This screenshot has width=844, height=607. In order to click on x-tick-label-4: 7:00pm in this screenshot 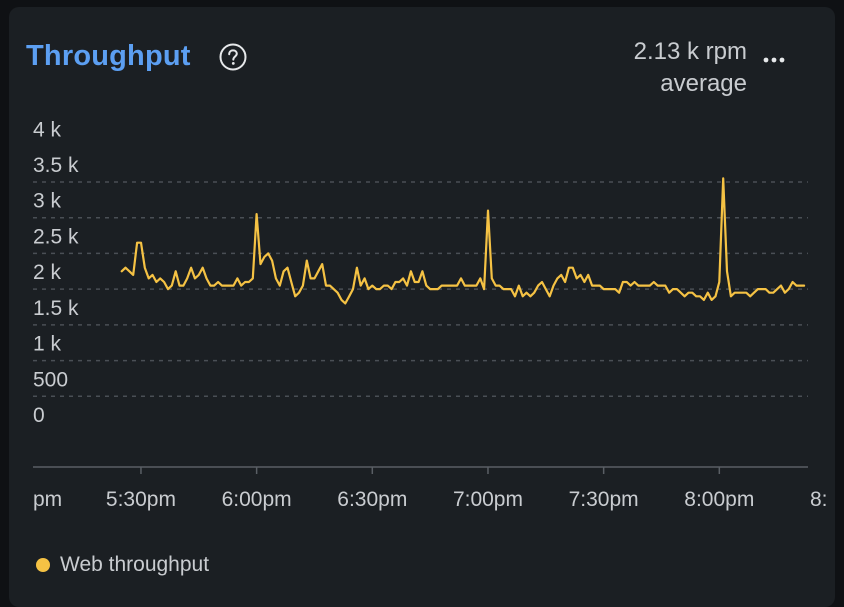, I will do `click(488, 499)`.